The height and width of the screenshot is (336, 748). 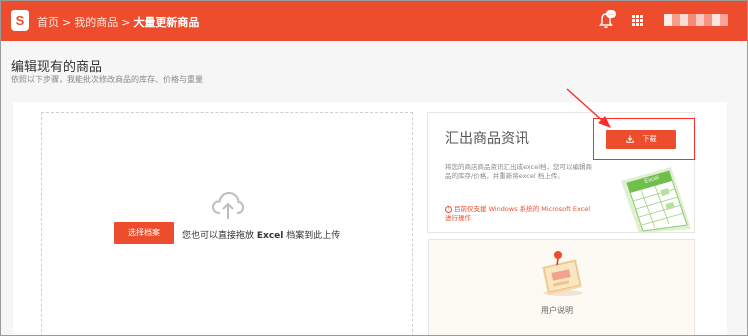 What do you see at coordinates (96, 22) in the screenshot?
I see `breadcrumb-my-products: 我的商品` at bounding box center [96, 22].